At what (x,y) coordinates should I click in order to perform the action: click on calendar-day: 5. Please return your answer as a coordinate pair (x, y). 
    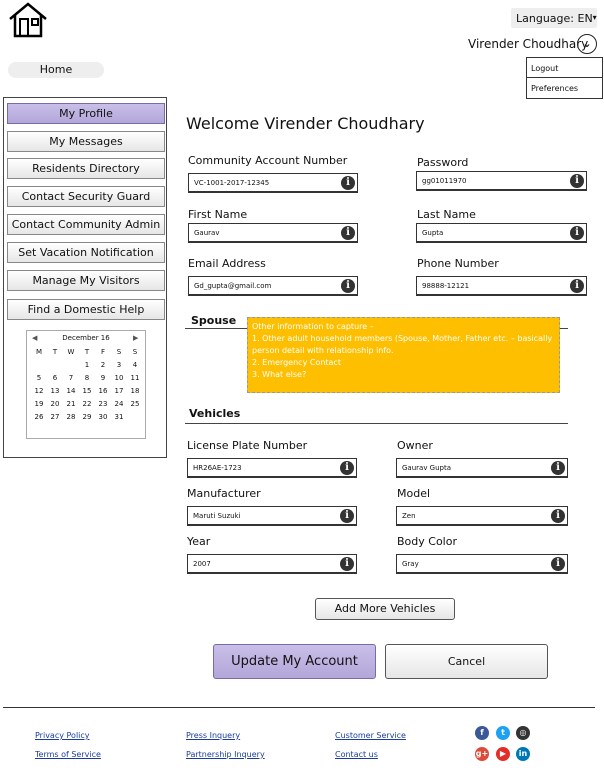
    Looking at the image, I should click on (39, 378).